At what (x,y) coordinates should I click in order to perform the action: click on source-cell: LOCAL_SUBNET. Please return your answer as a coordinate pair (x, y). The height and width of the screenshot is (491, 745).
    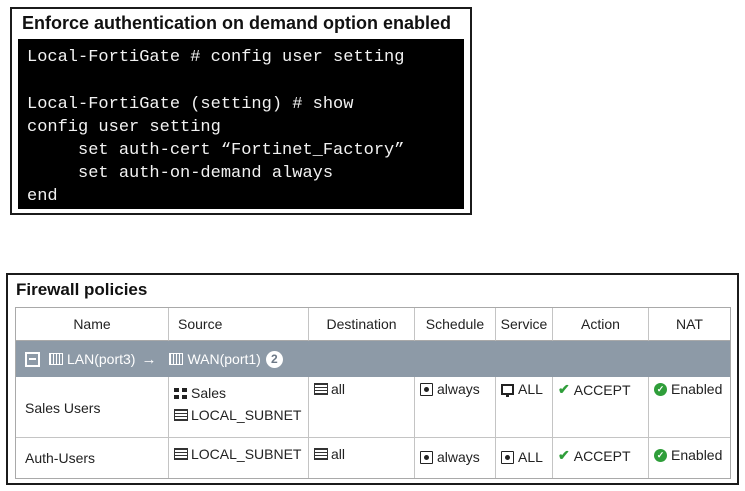
    Looking at the image, I should click on (239, 458).